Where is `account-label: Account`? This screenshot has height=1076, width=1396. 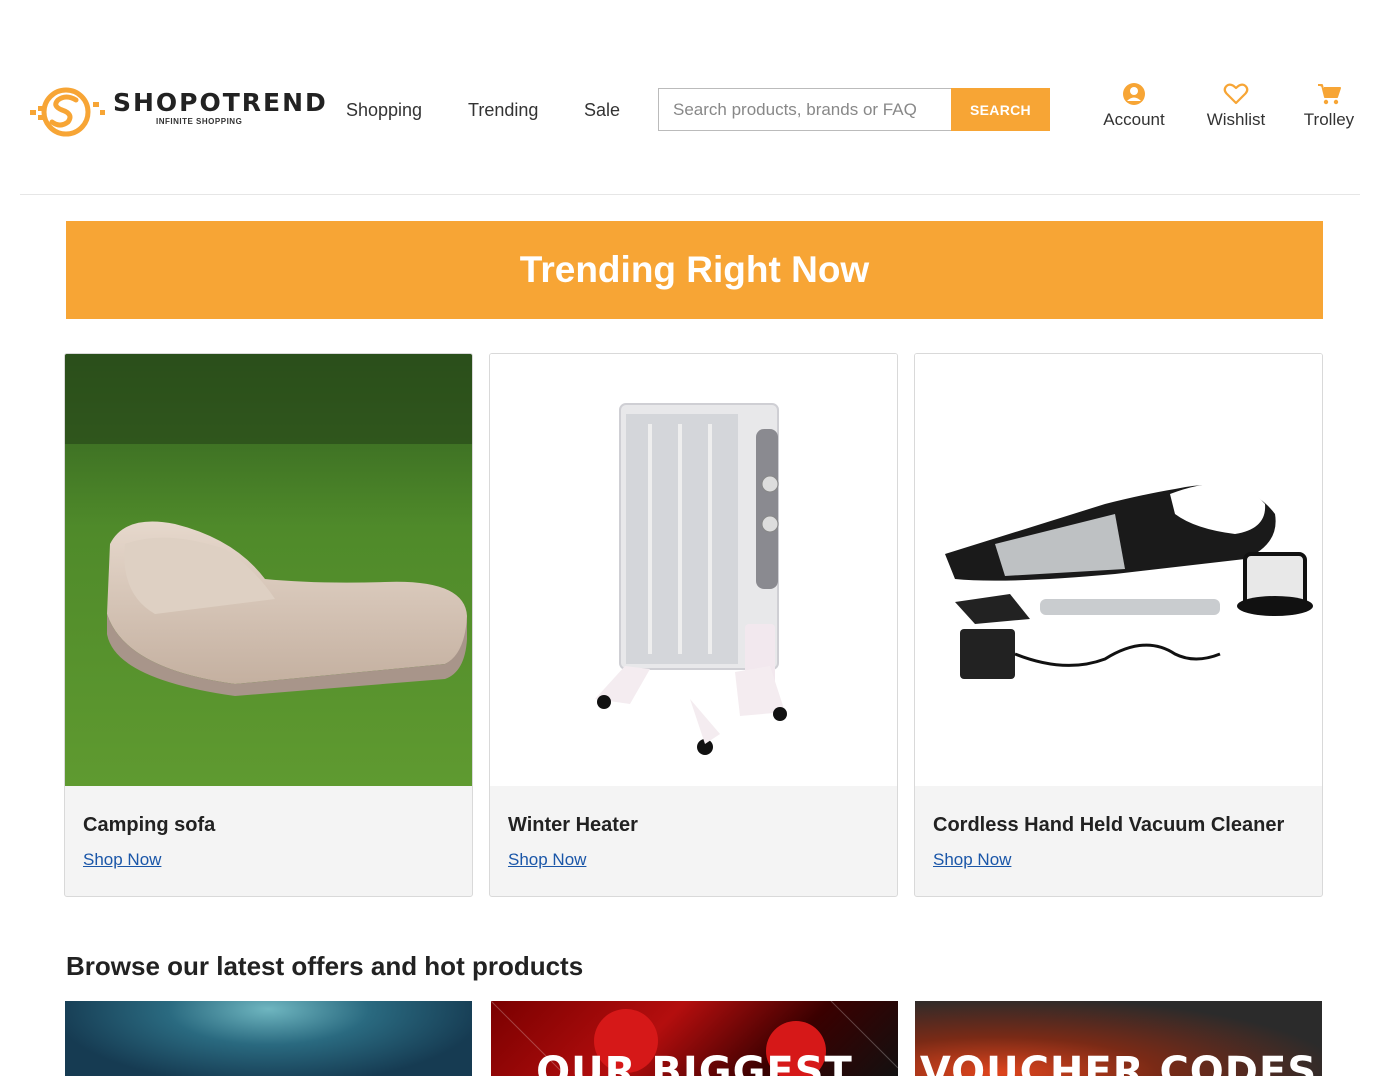 account-label: Account is located at coordinates (1134, 119).